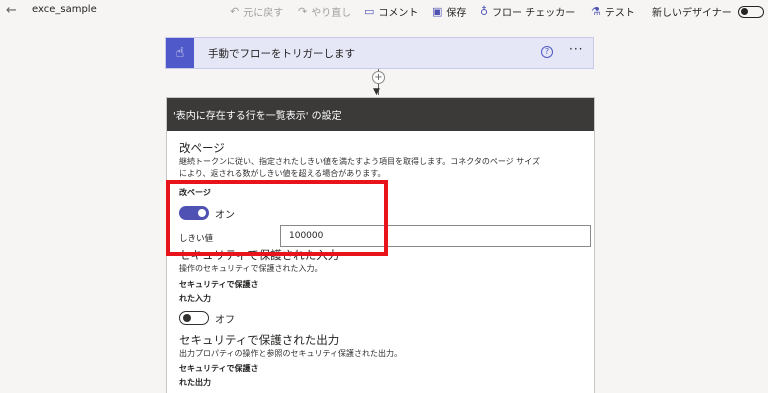 The height and width of the screenshot is (393, 768). What do you see at coordinates (391, 11) in the screenshot?
I see `comment-button: ▭ コメント` at bounding box center [391, 11].